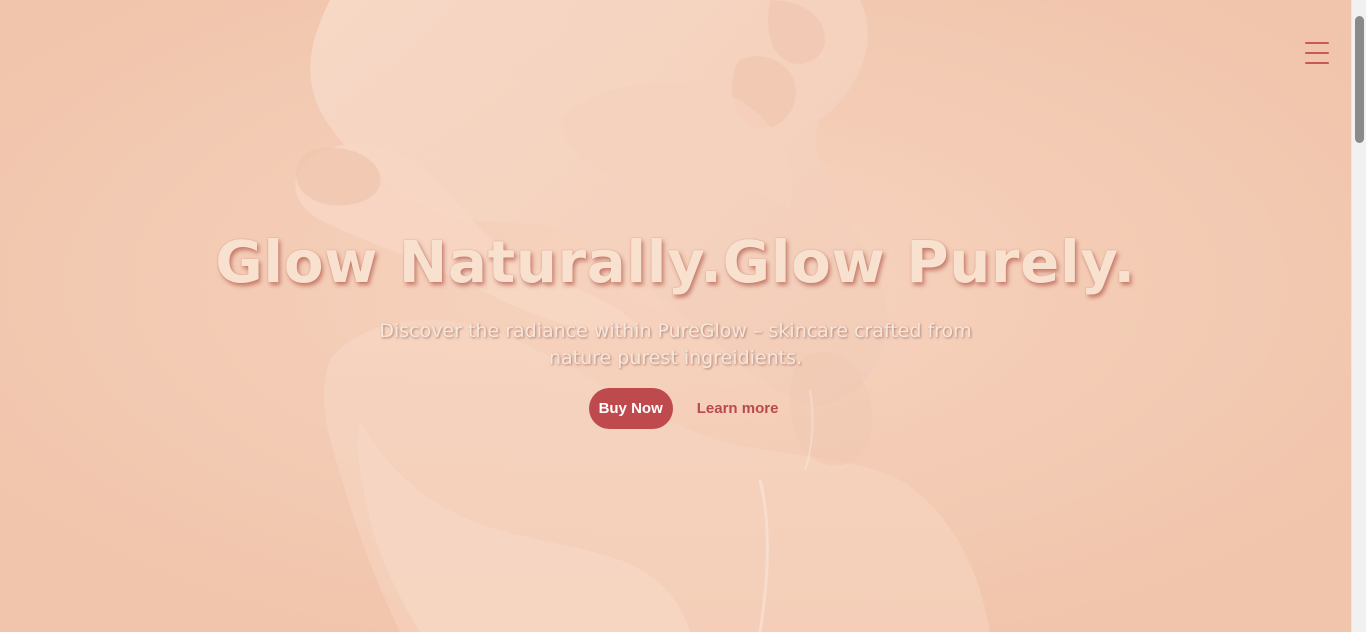 Image resolution: width=1366 pixels, height=632 pixels. What do you see at coordinates (675, 408) in the screenshot?
I see `hero-actions: Buy Now Learn more` at bounding box center [675, 408].